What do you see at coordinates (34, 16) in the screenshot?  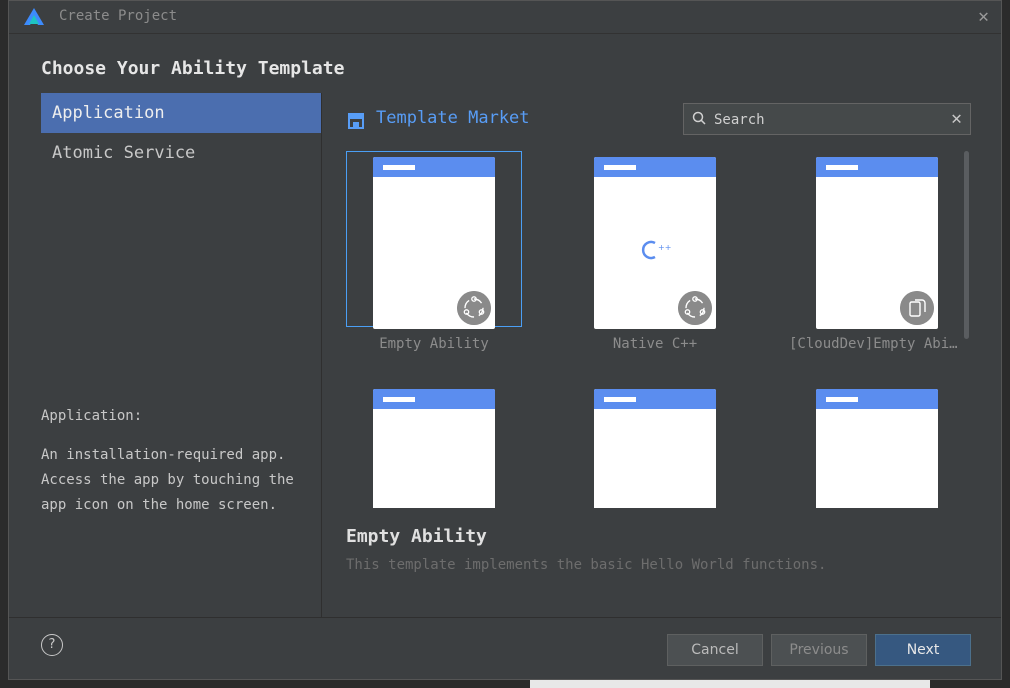 I see `app-logo-icon` at bounding box center [34, 16].